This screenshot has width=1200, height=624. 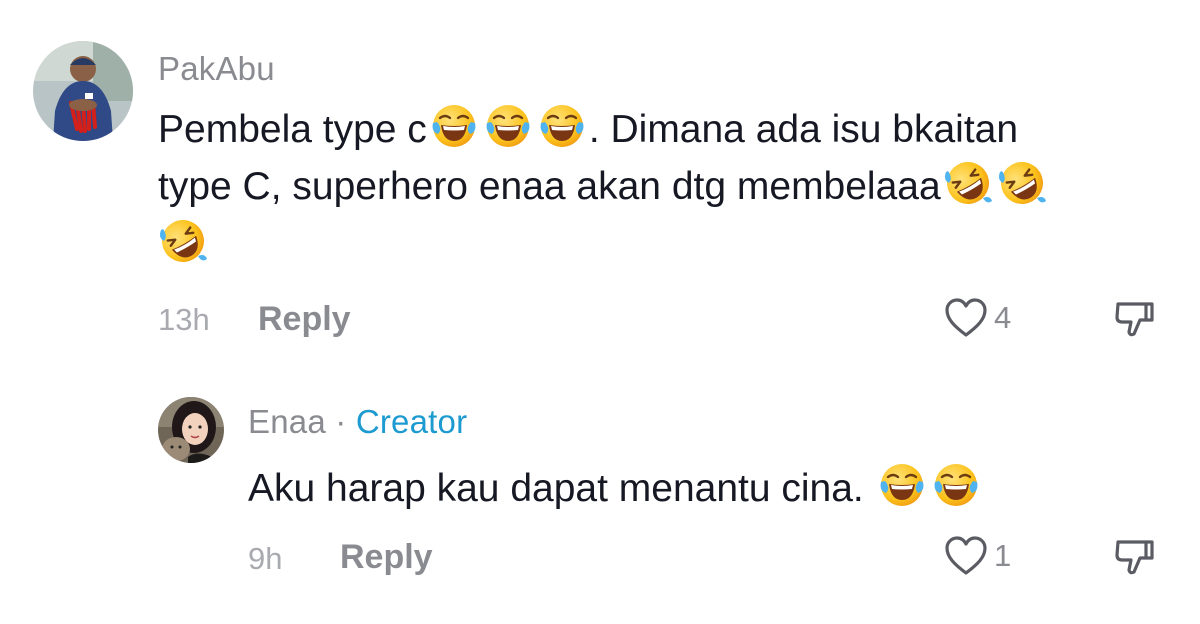 I want to click on comment-text-segment: Aku harap kau dapat menantu cina., so click(x=556, y=488).